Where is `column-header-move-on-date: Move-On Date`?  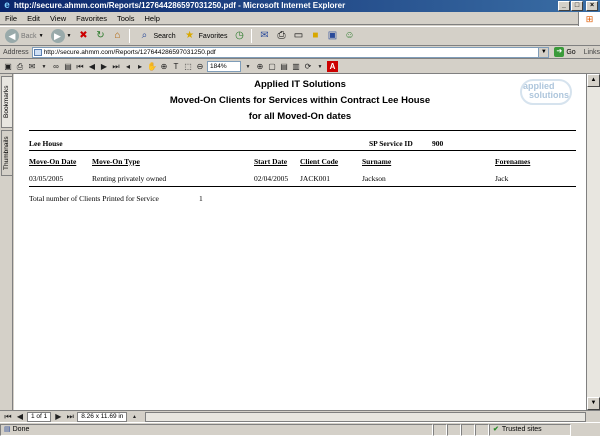
column-header-move-on-date: Move-On Date is located at coordinates (53, 161).